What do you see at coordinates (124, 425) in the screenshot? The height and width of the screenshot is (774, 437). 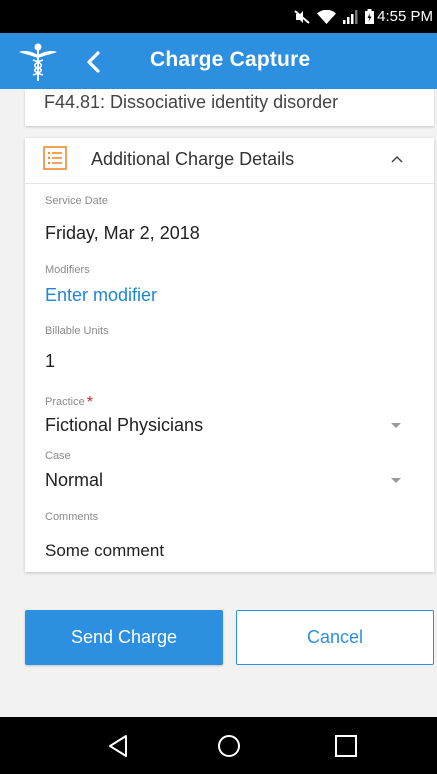 I see `practice-value: Fictional Physicians` at bounding box center [124, 425].